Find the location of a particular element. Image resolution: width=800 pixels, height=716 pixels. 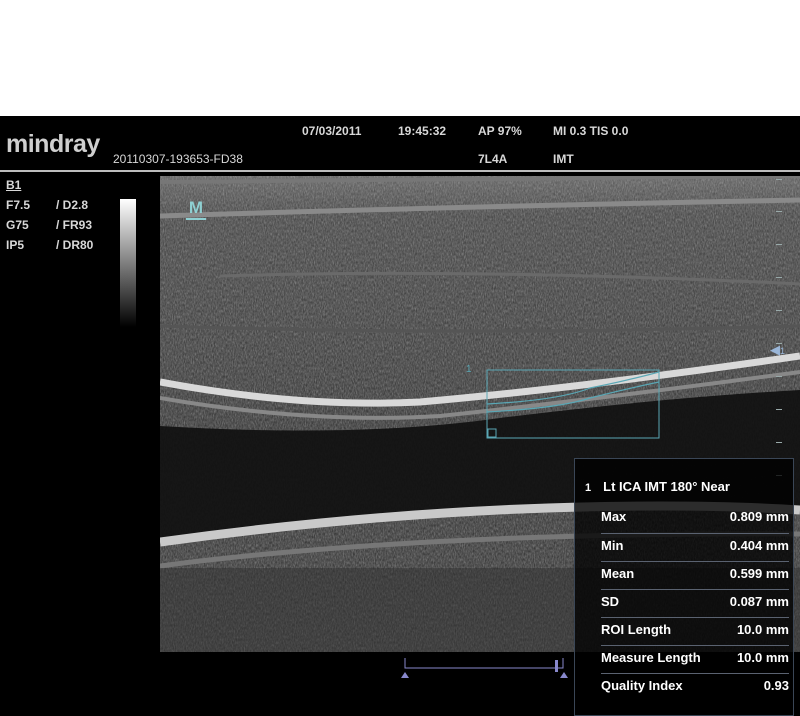

focus-label: 1 is located at coordinates (783, 351).